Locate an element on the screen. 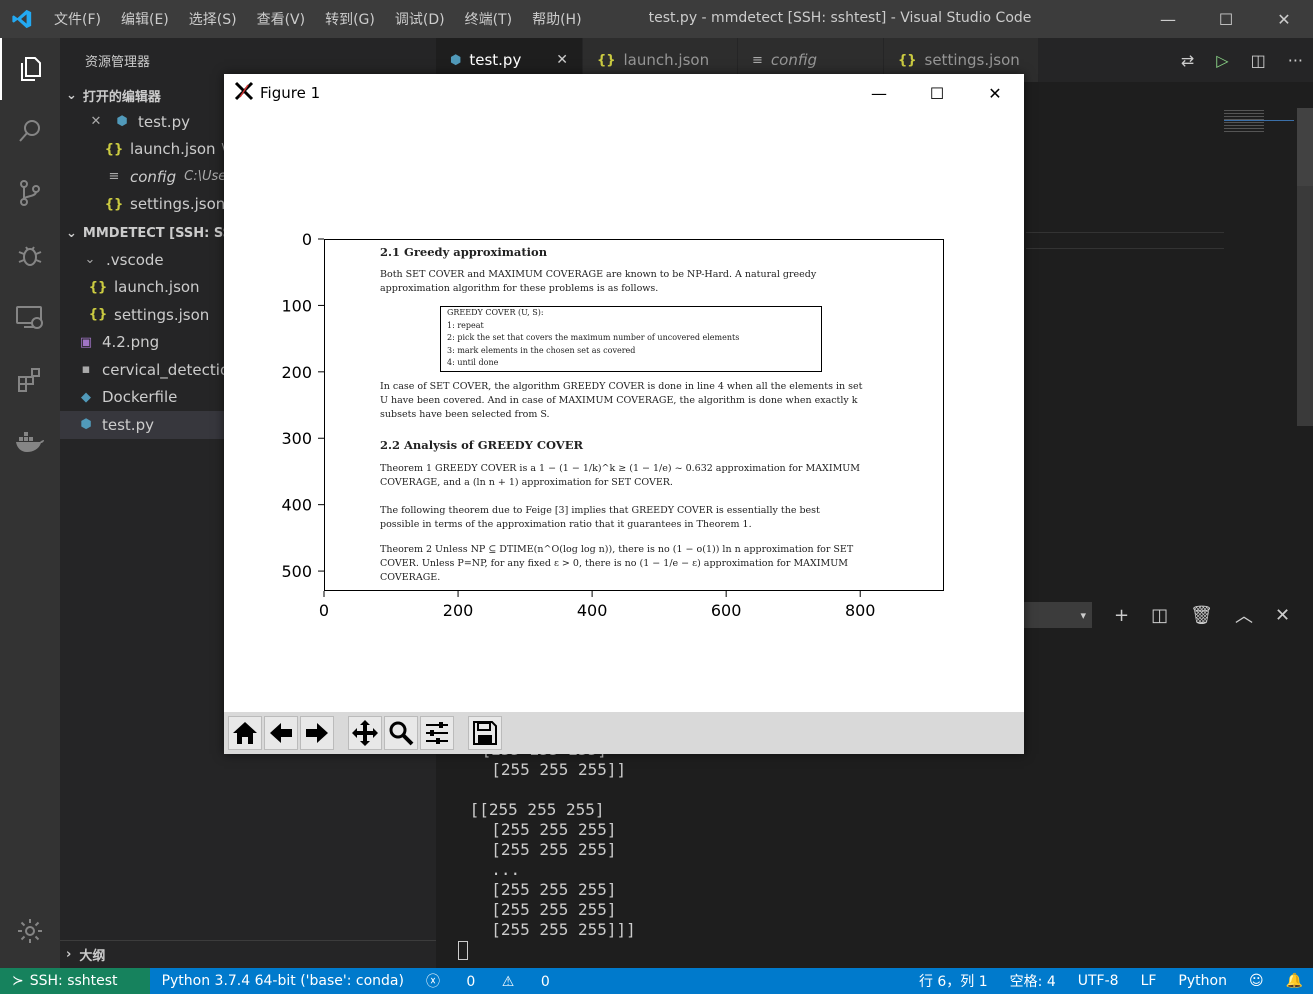  maximize-panel-icon: ︿ is located at coordinates (1244, 615).